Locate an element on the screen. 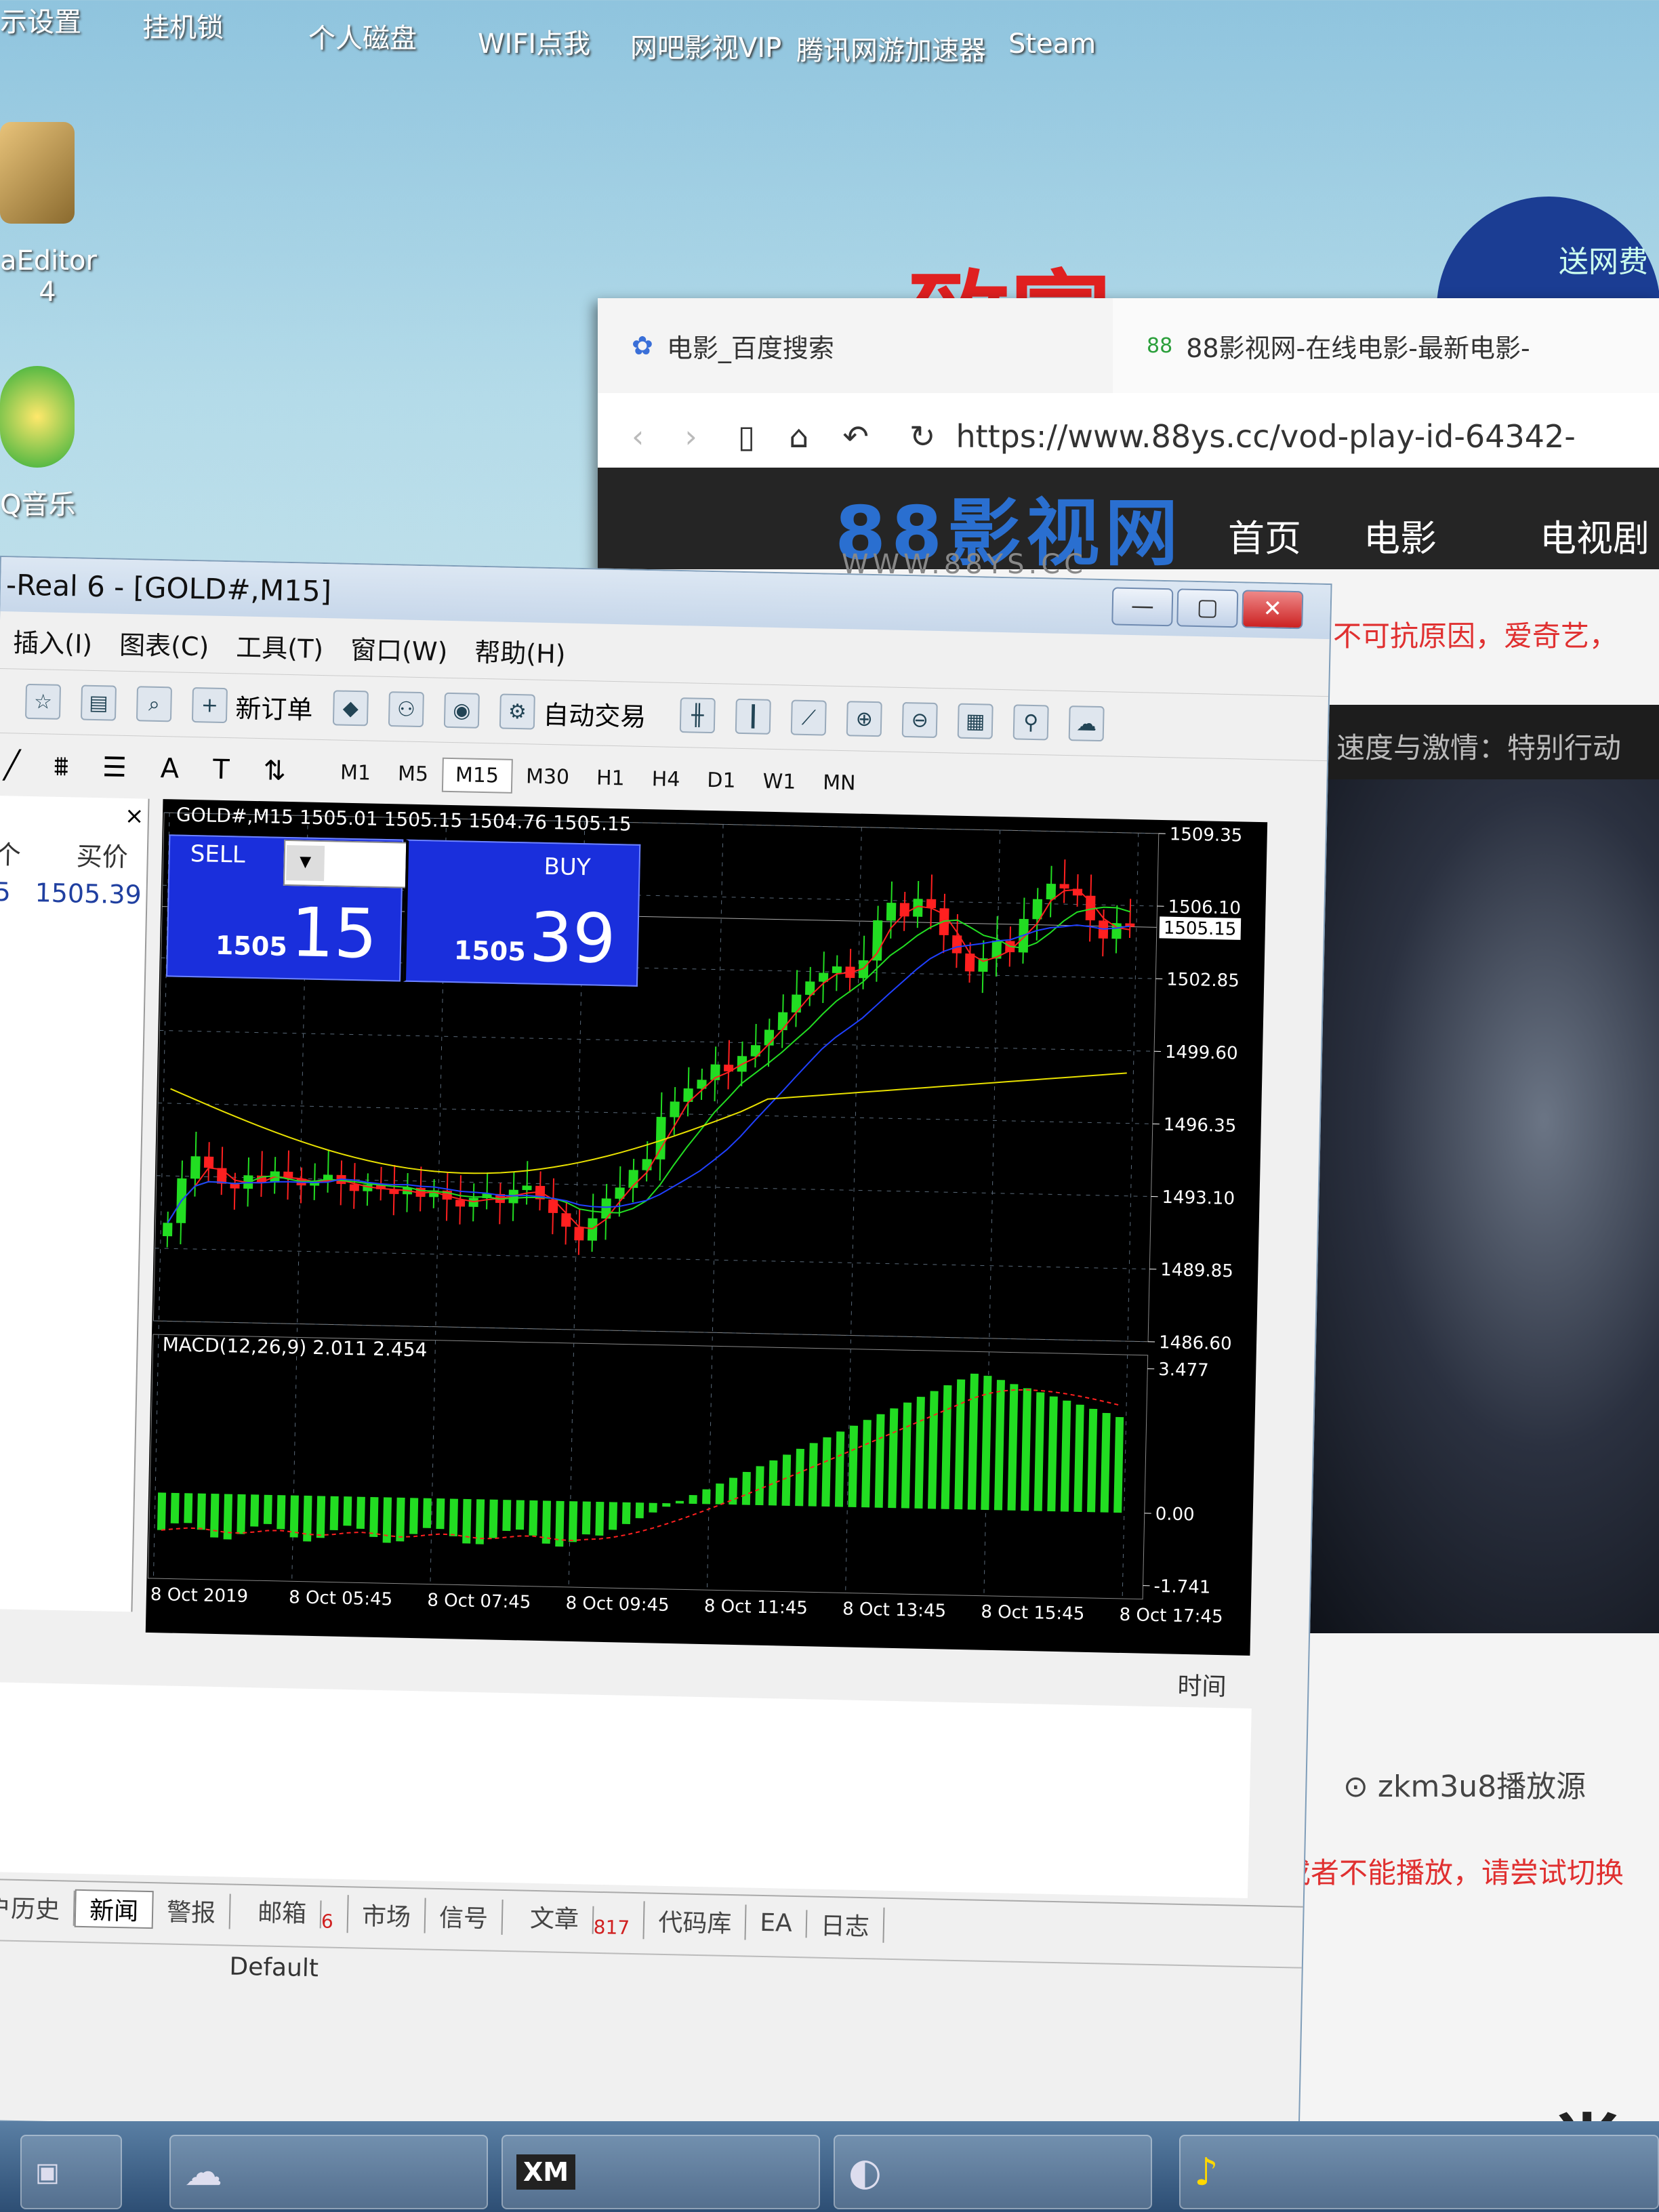  task-xm: XM is located at coordinates (660, 2172).